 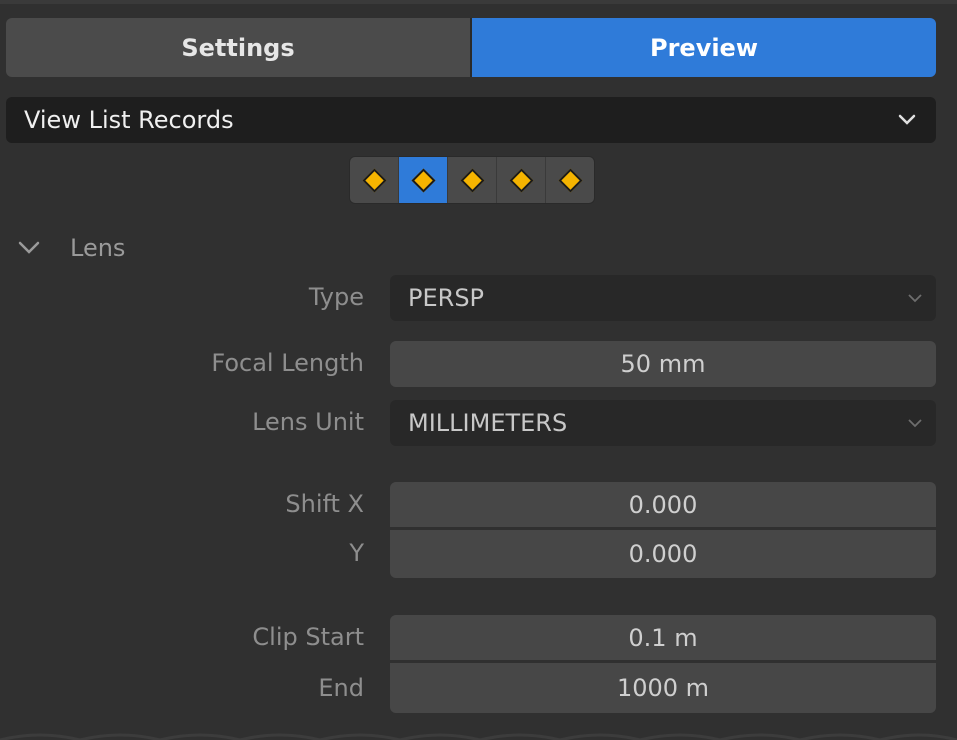 I want to click on clip-end-field: 1000 m, so click(x=663, y=688).